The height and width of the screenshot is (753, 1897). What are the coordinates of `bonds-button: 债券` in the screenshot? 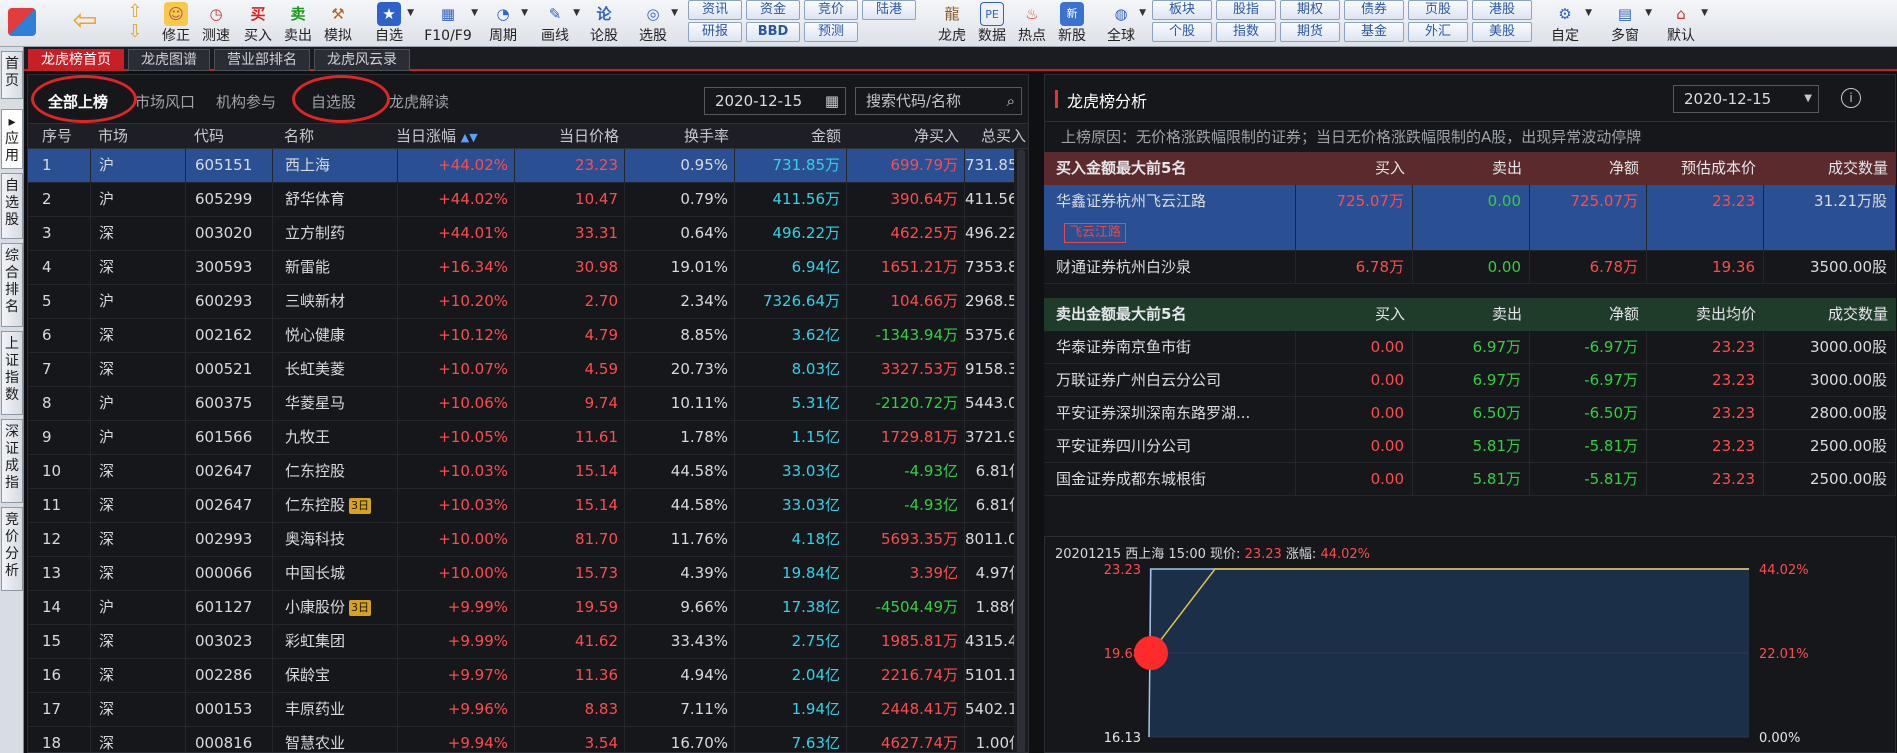 It's located at (1374, 10).